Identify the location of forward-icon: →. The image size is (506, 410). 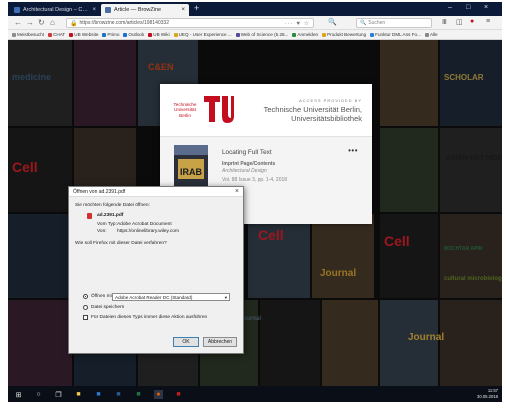
(30, 22).